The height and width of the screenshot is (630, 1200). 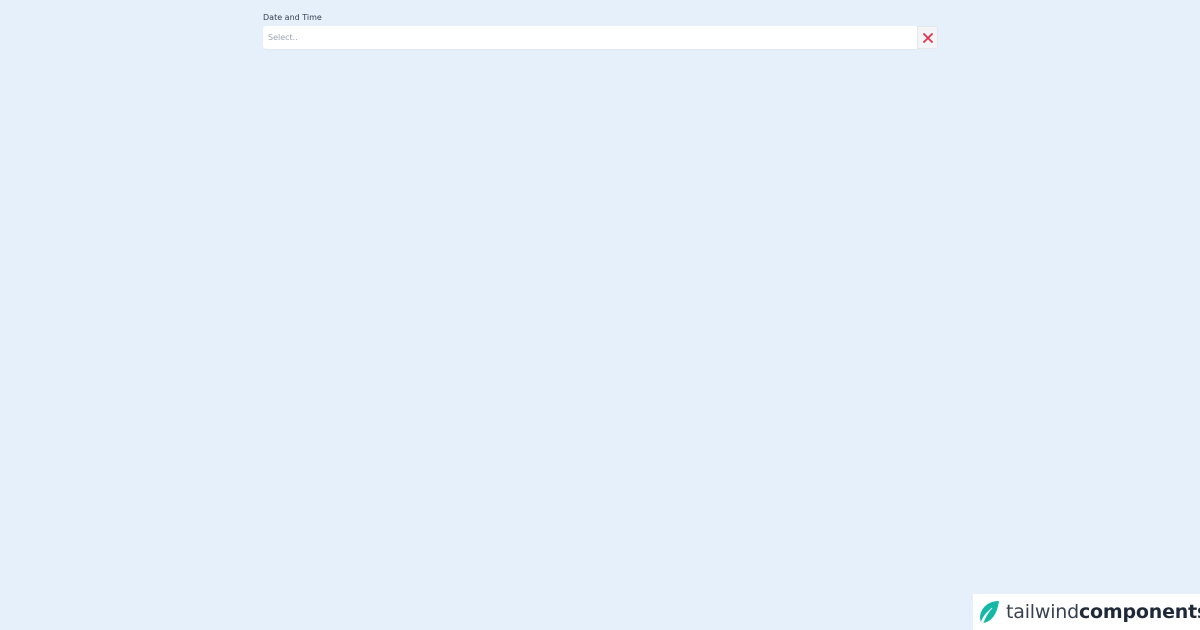 I want to click on feather-icon, so click(x=989, y=612).